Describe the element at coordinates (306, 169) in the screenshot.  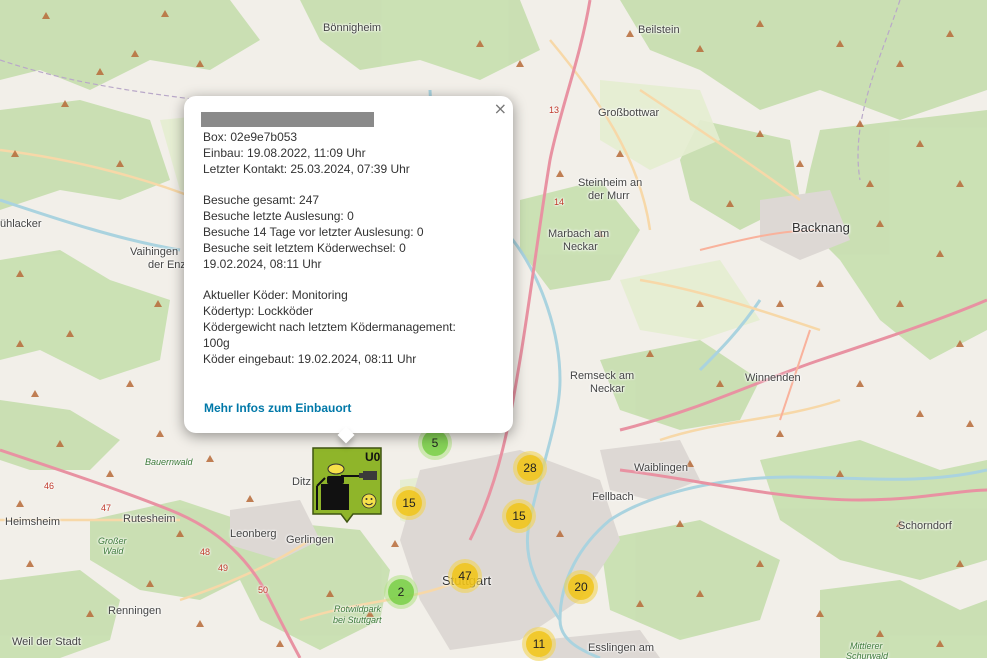
I see `last-contact: Letzter Kontakt: 25.03.2024, 07:39 Uhr` at that location.